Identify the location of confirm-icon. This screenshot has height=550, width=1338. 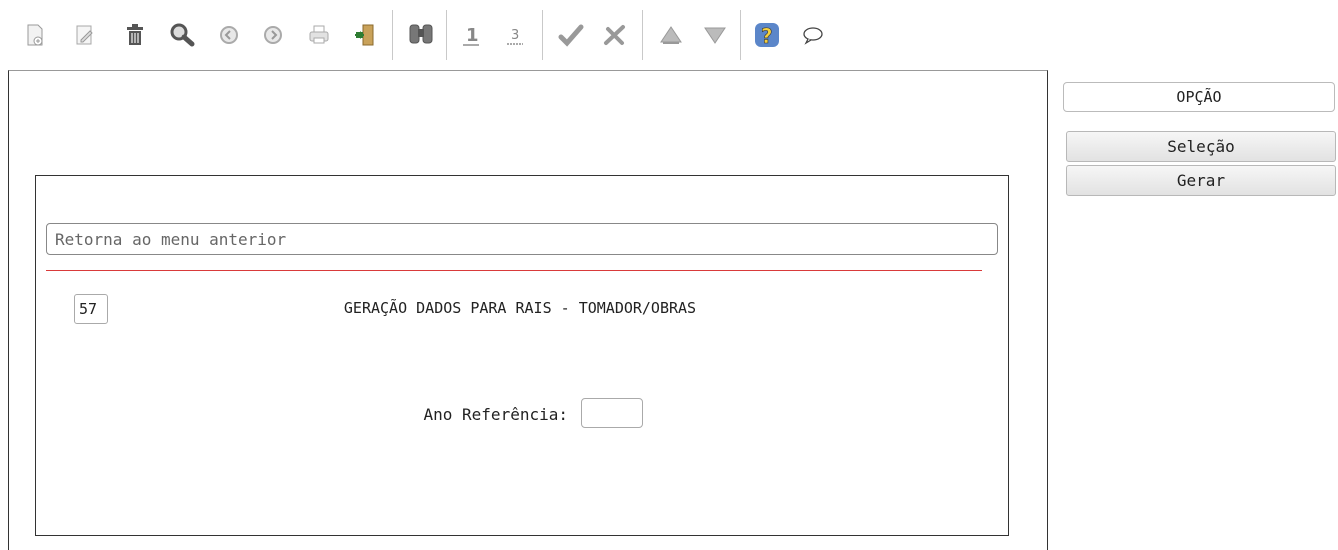
(571, 35).